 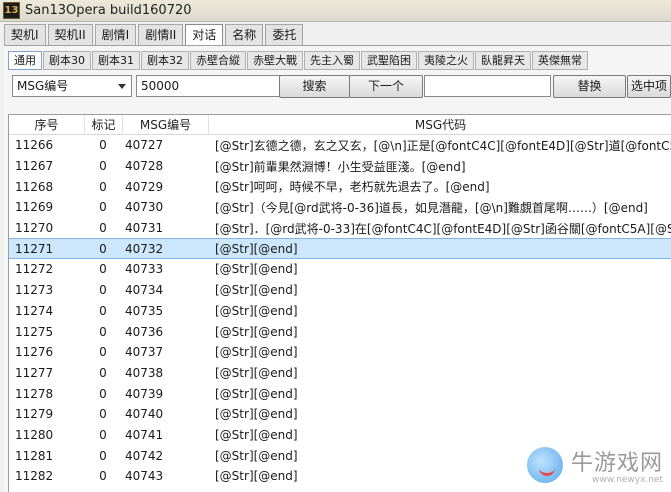 I want to click on row-id: 11281, so click(x=34, y=455).